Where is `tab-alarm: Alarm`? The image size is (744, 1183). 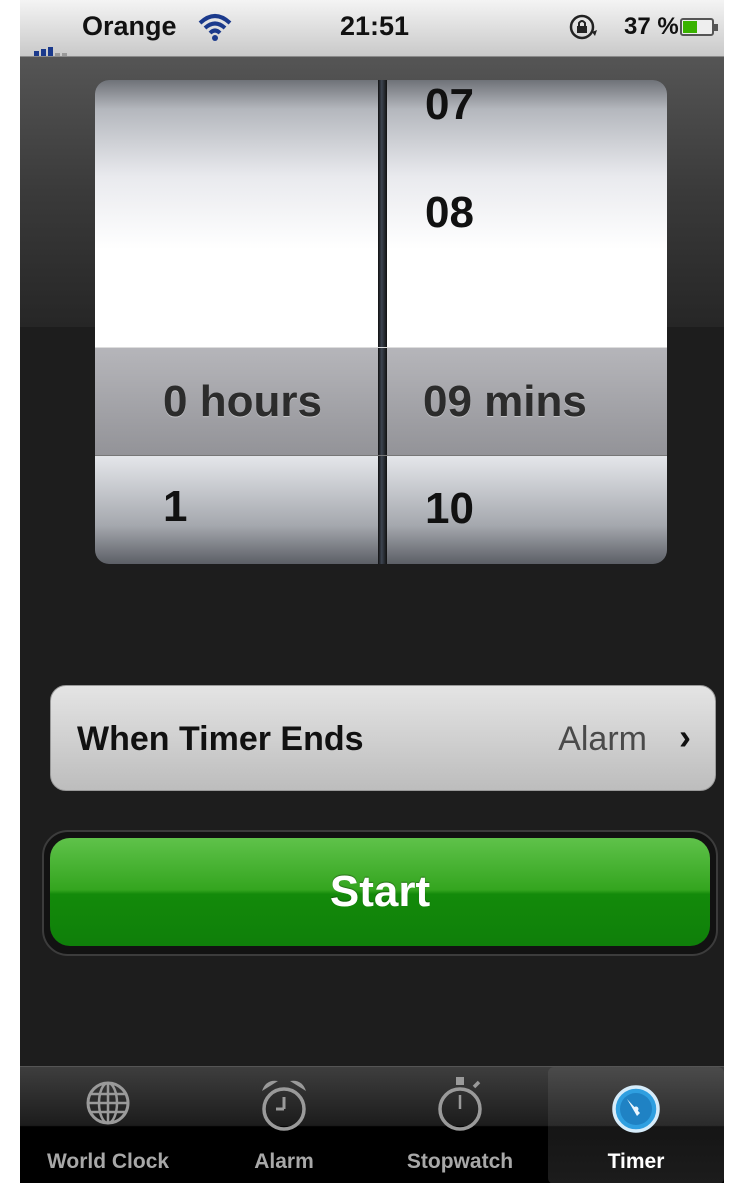 tab-alarm: Alarm is located at coordinates (284, 1125).